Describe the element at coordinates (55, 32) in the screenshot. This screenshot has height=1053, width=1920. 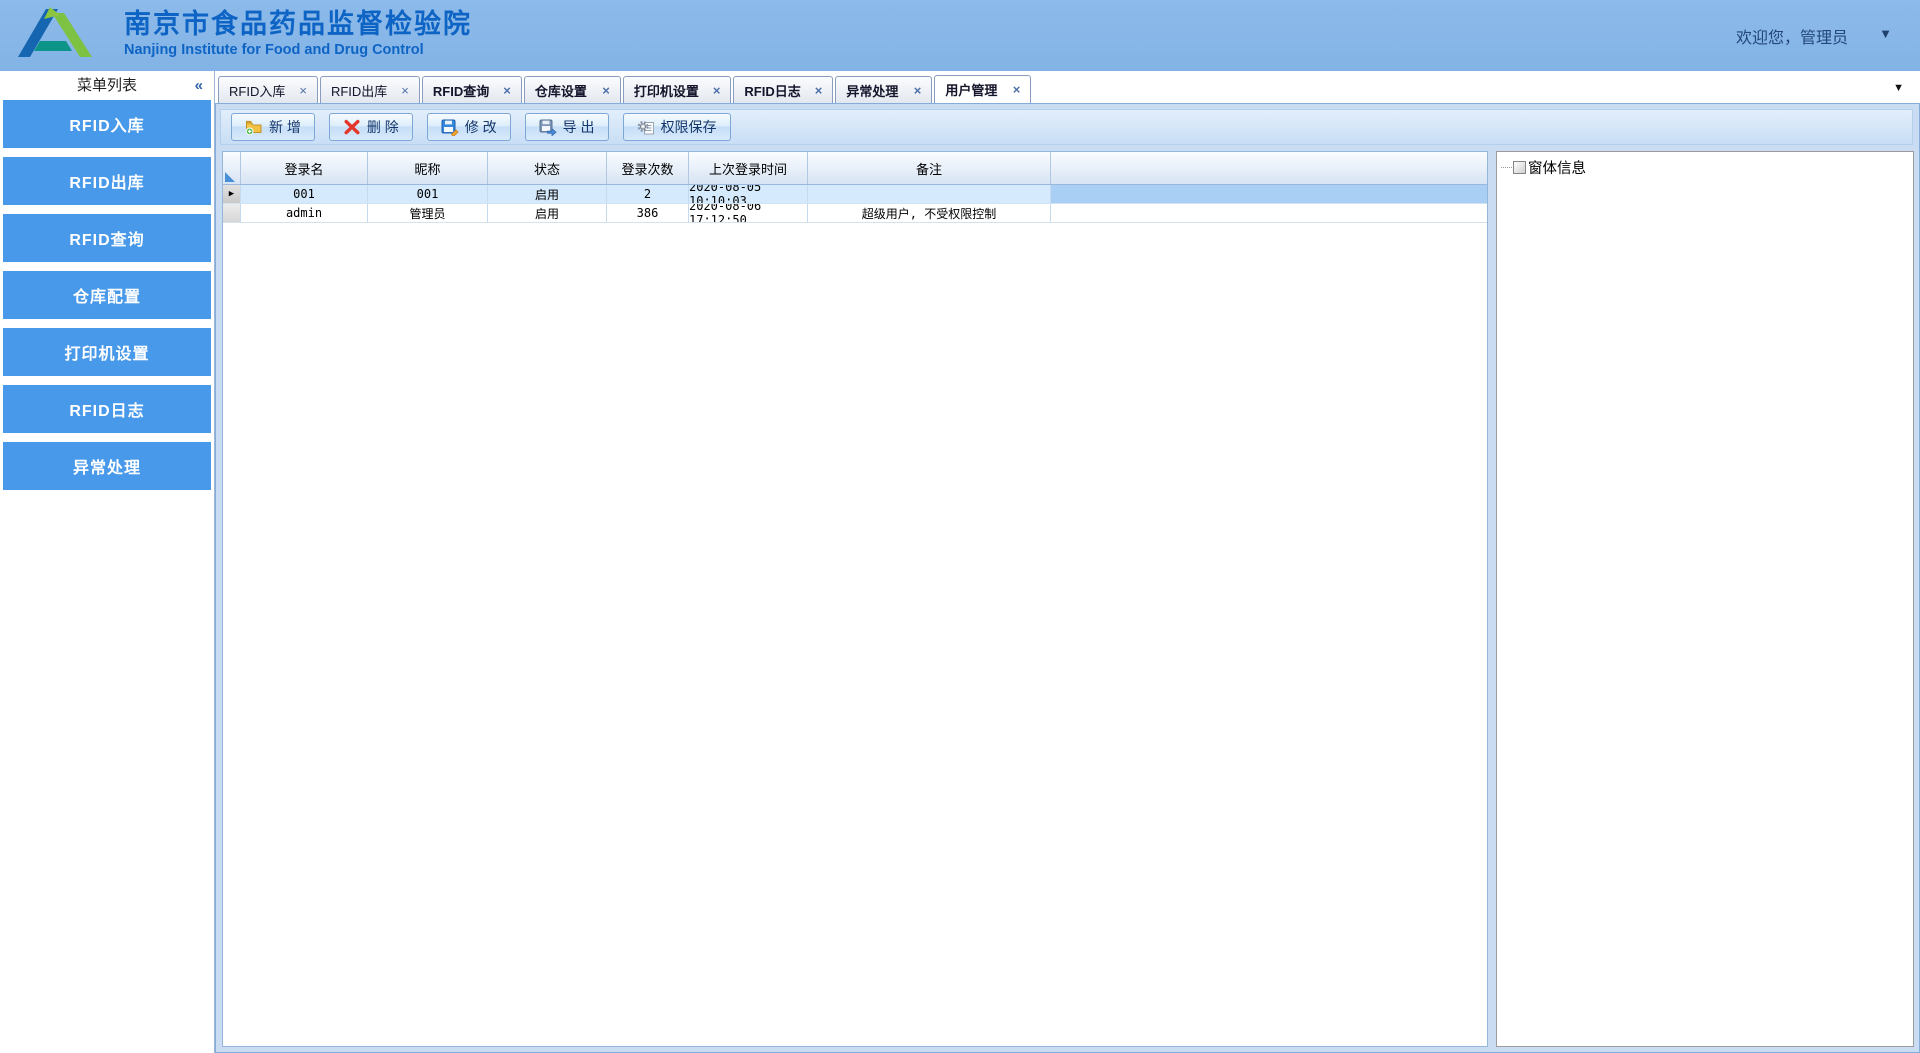
I see `institute-logo-icon` at that location.